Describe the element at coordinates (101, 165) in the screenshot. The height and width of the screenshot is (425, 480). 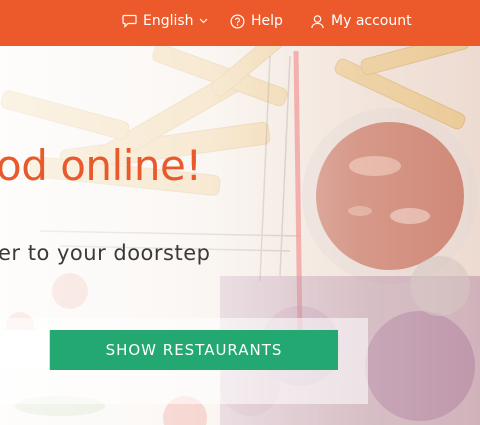
I see `hero-headline: od online!` at that location.